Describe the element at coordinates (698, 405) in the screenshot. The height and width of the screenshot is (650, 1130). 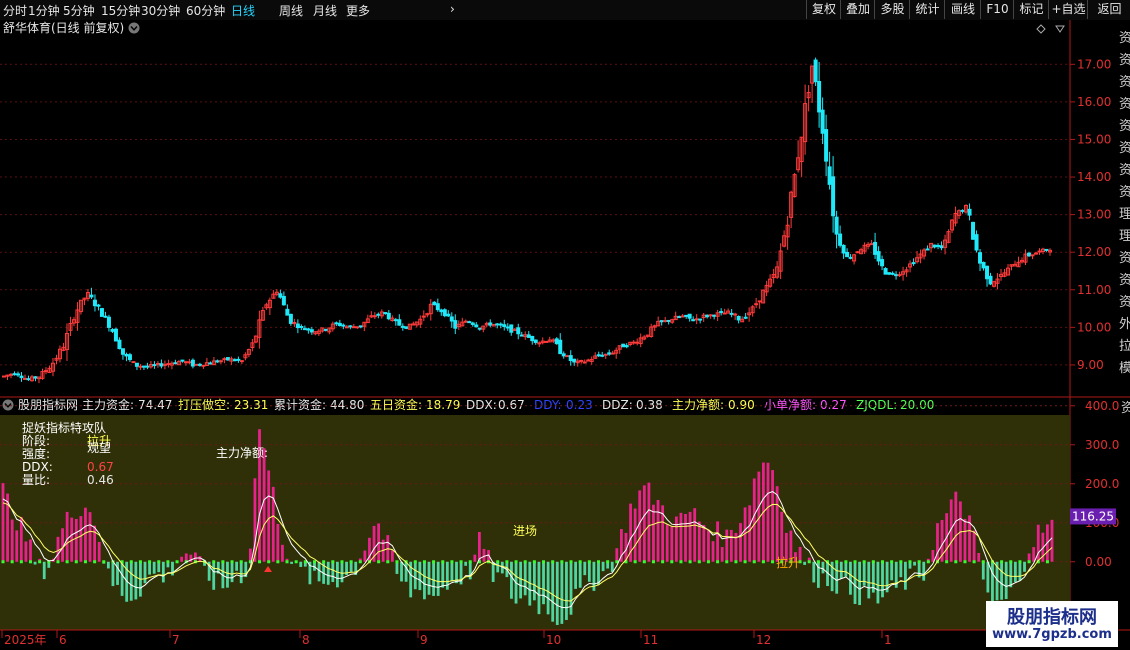
I see `stat-label-7: 主力净额:` at that location.